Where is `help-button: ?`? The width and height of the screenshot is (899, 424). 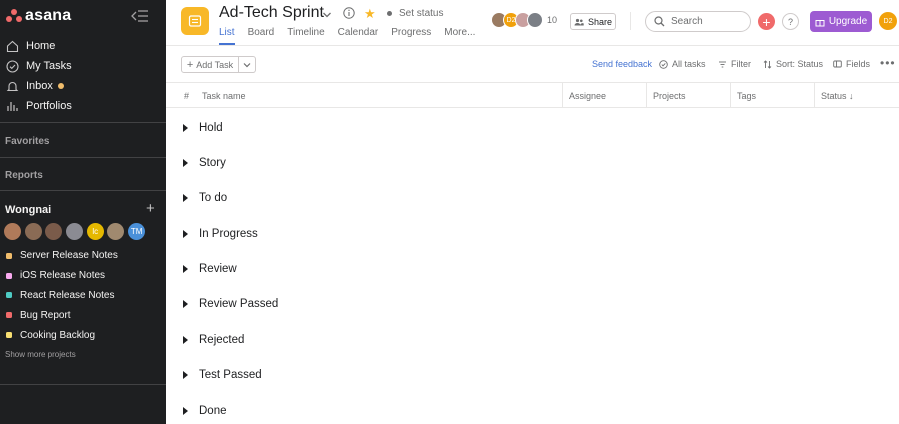
help-button: ? is located at coordinates (790, 21).